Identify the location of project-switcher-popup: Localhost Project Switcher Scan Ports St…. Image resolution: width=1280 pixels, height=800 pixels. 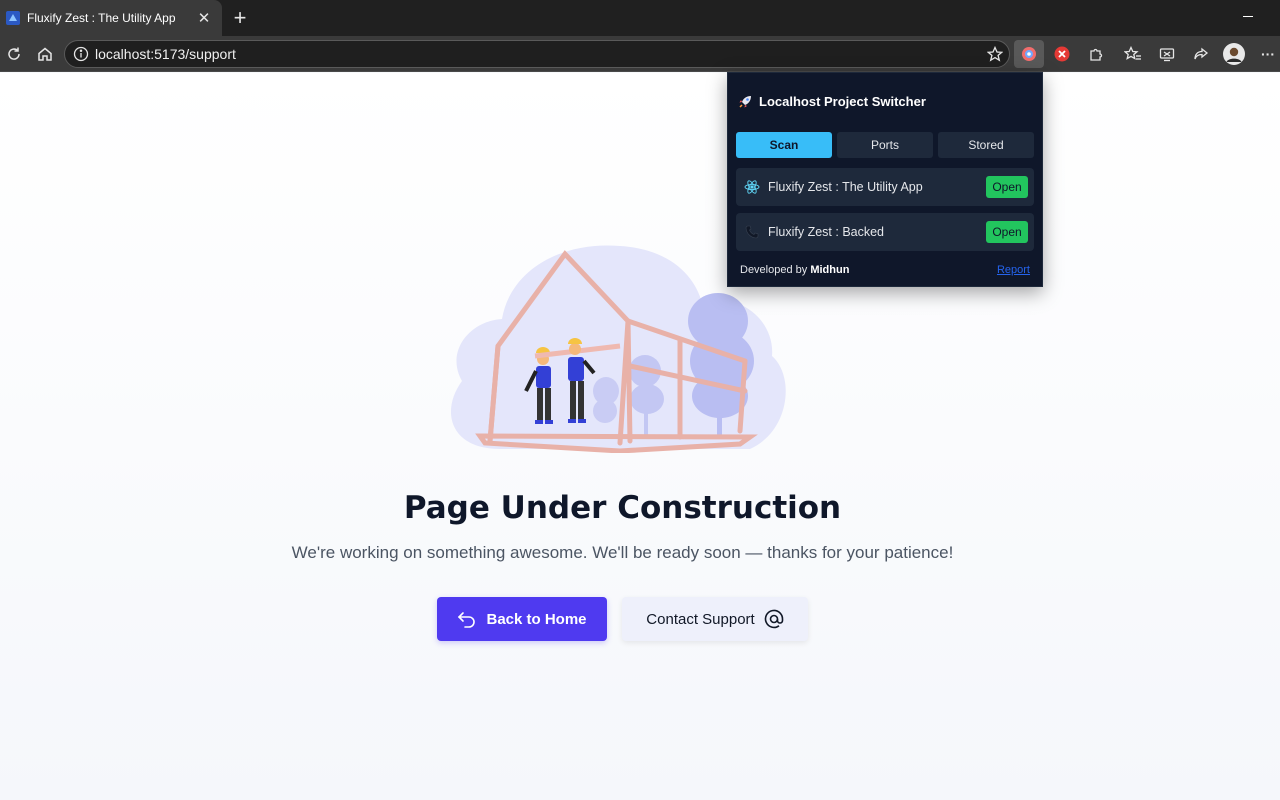
(885, 179).